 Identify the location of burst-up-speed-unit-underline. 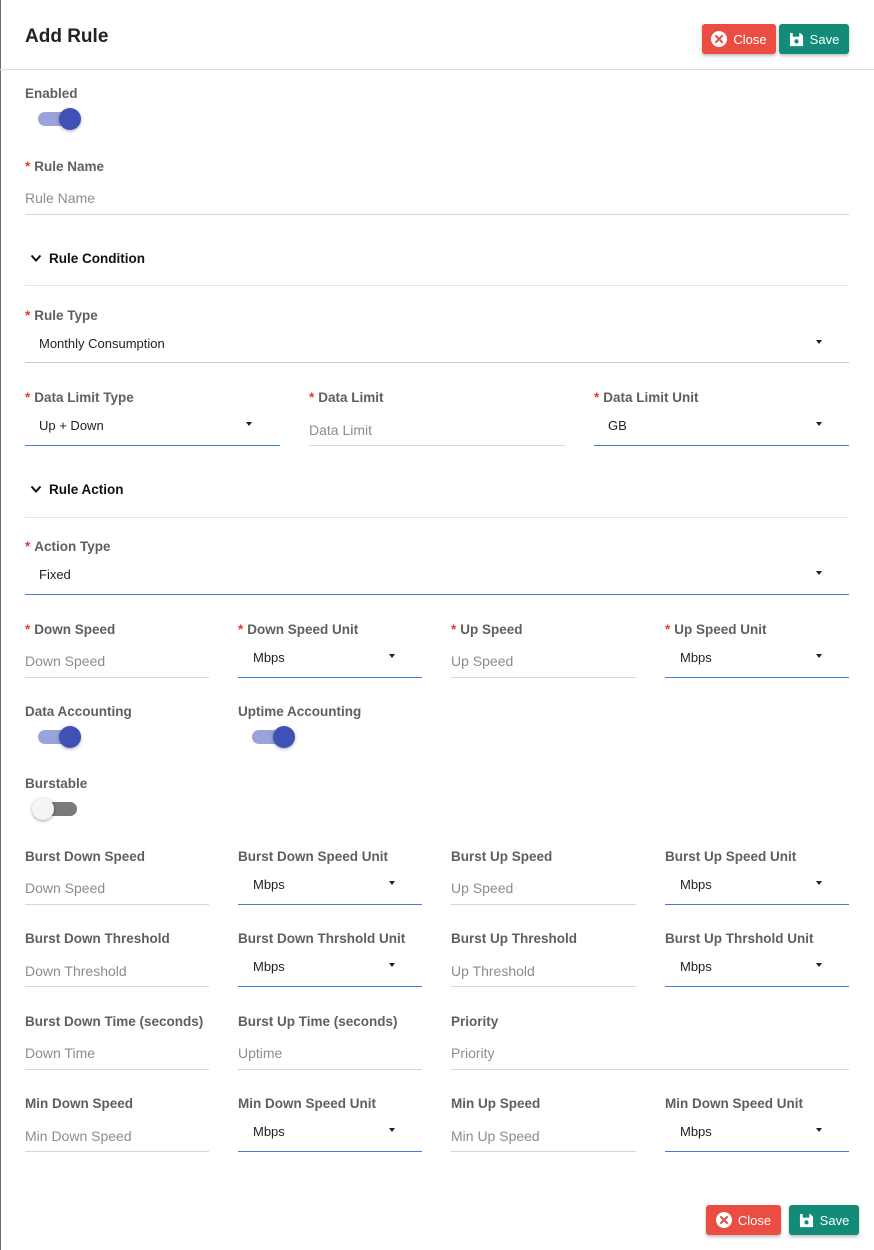
(757, 904).